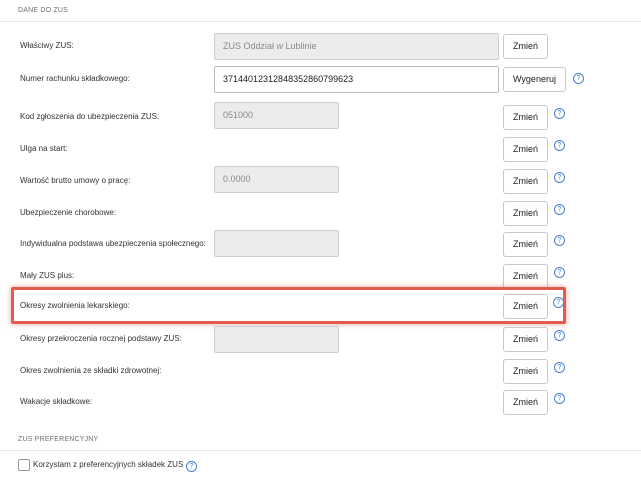 This screenshot has width=641, height=493. Describe the element at coordinates (525, 149) in the screenshot. I see `change-button-ulga-na-start: Zmień` at that location.